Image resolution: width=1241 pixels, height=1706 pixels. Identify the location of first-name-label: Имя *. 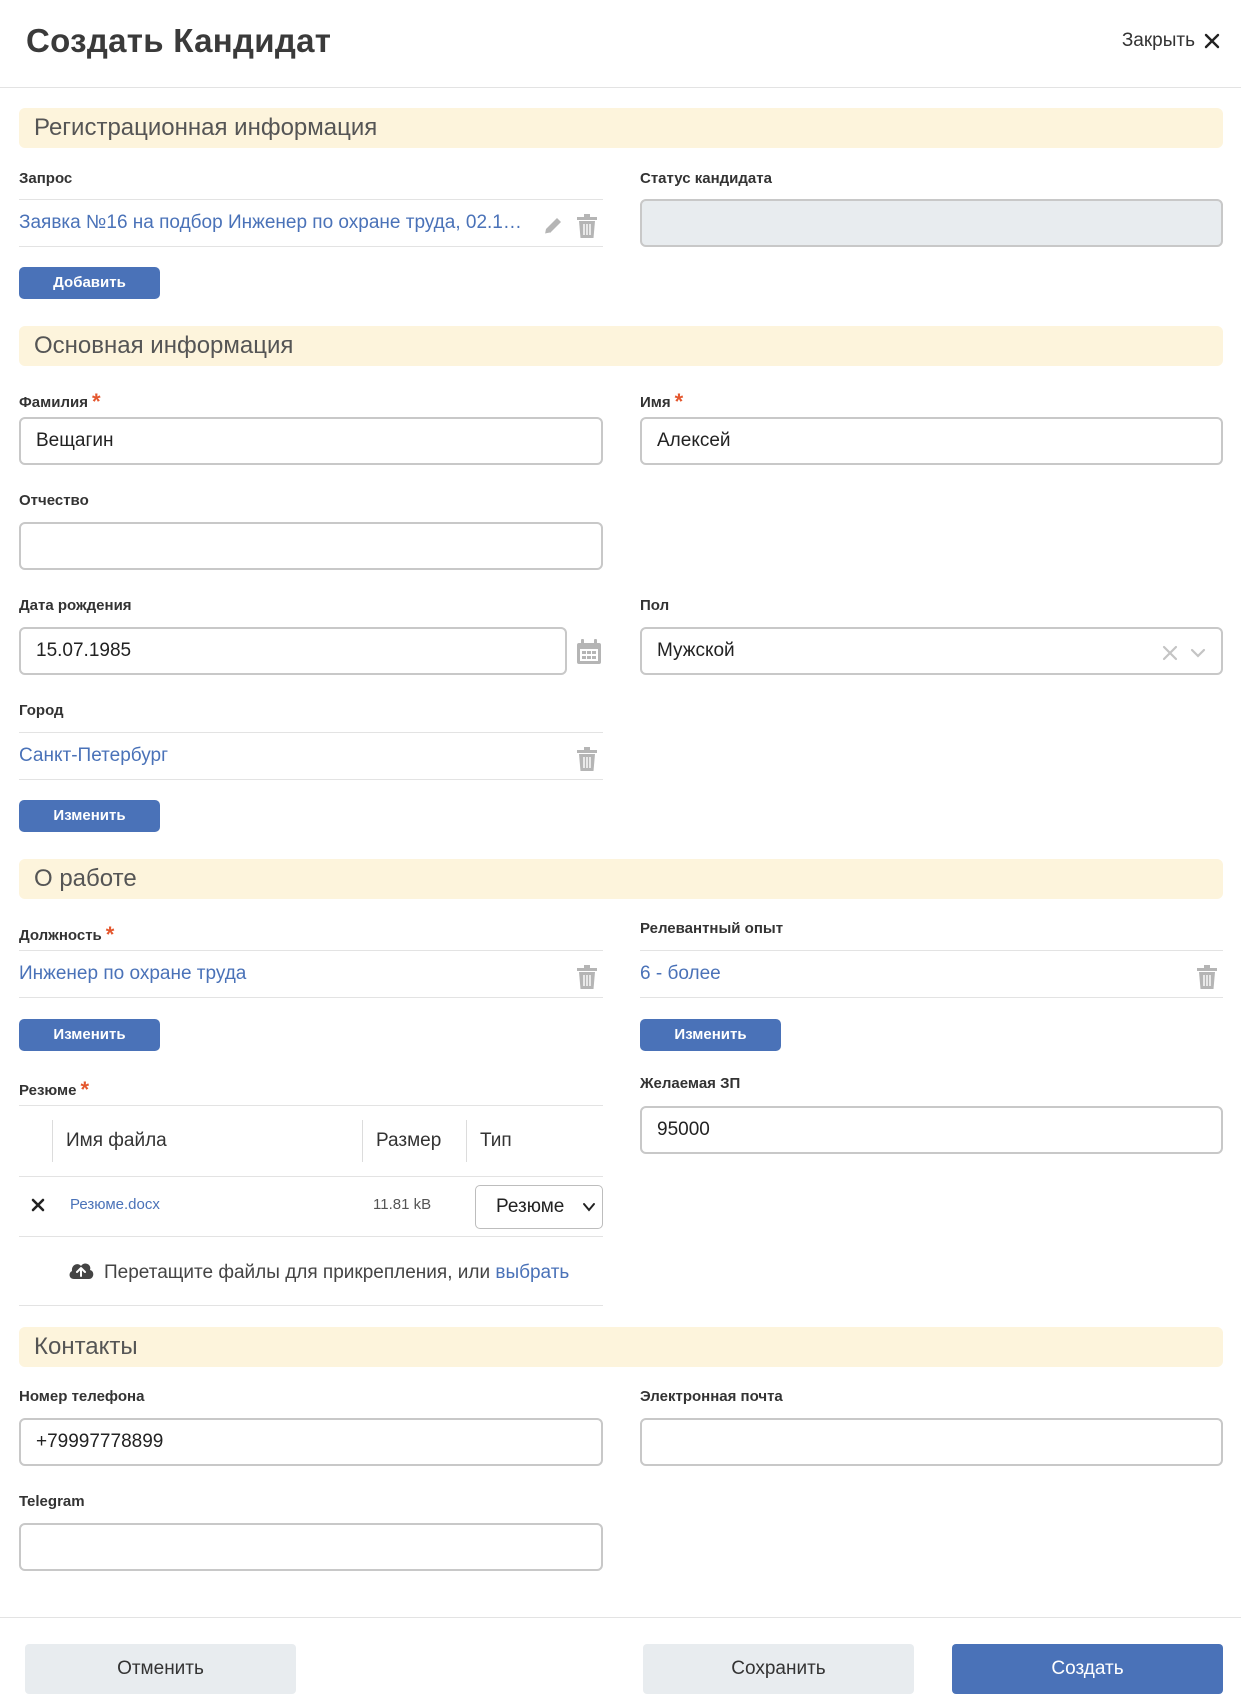
(662, 400).